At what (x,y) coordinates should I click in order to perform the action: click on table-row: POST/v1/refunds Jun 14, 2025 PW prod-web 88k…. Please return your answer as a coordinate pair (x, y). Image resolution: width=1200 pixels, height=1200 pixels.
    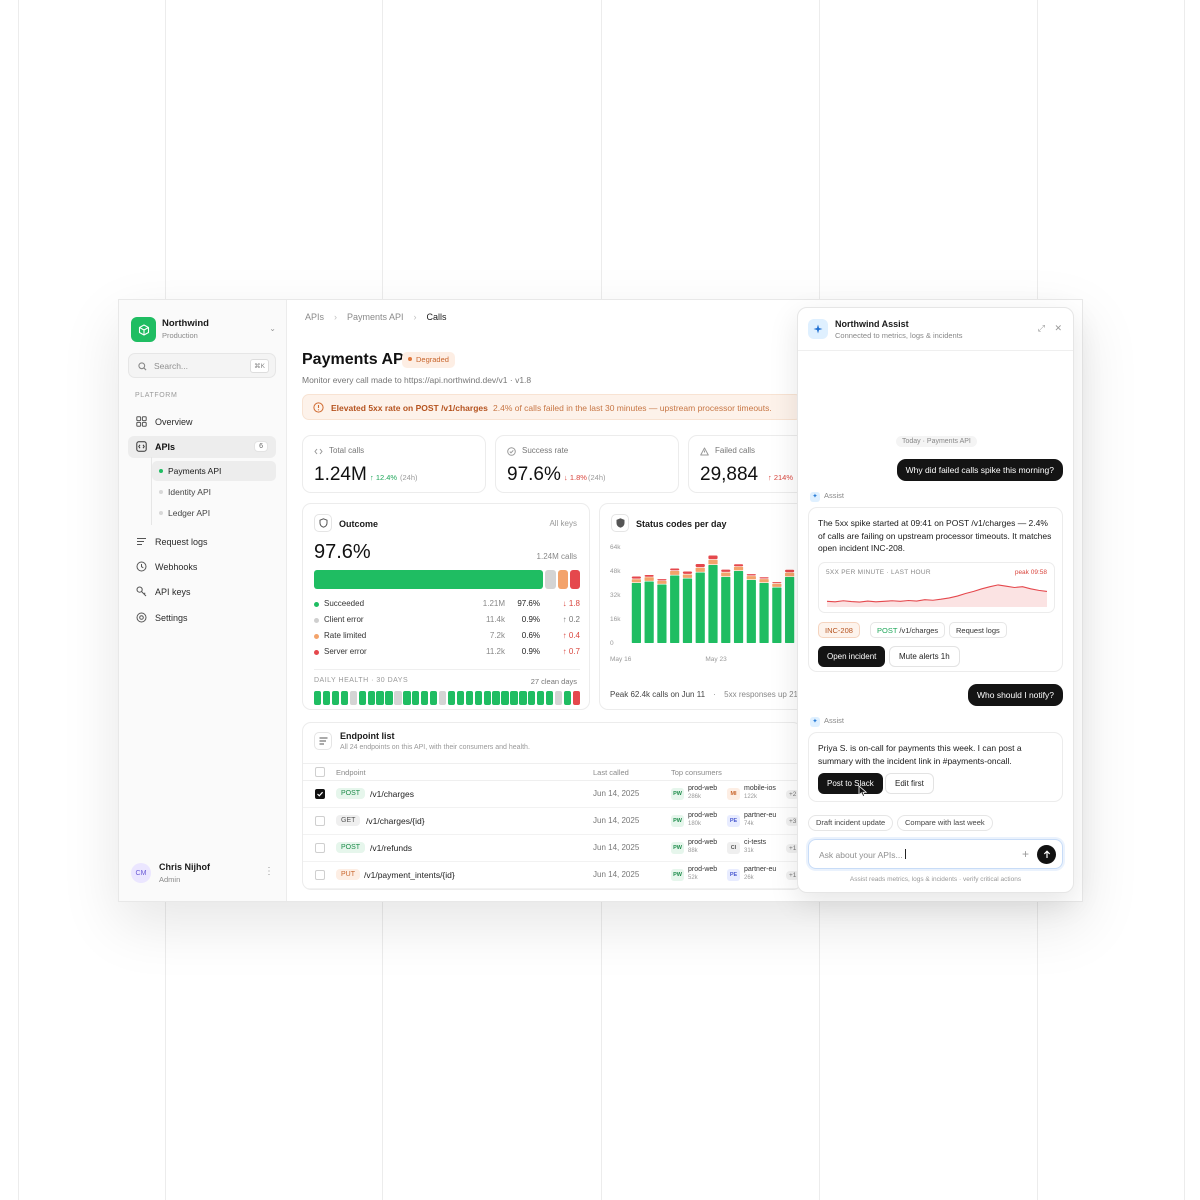
    Looking at the image, I should click on (552, 848).